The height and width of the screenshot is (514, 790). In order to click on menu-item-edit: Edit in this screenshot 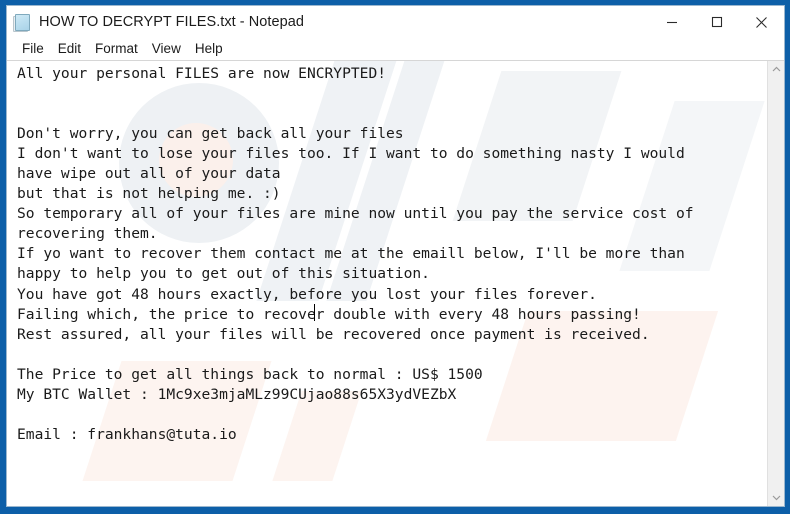, I will do `click(69, 49)`.